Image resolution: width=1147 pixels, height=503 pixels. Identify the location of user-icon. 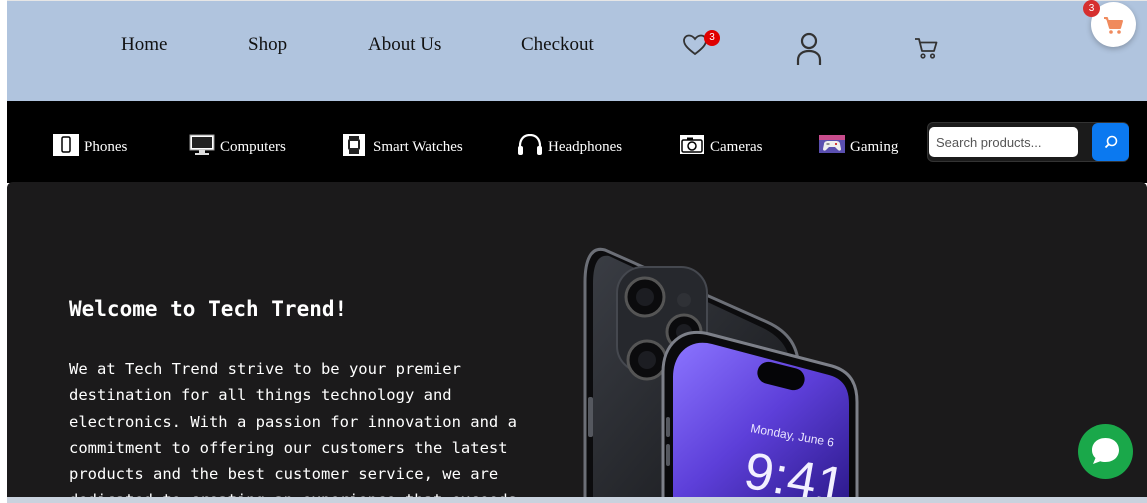
(809, 48).